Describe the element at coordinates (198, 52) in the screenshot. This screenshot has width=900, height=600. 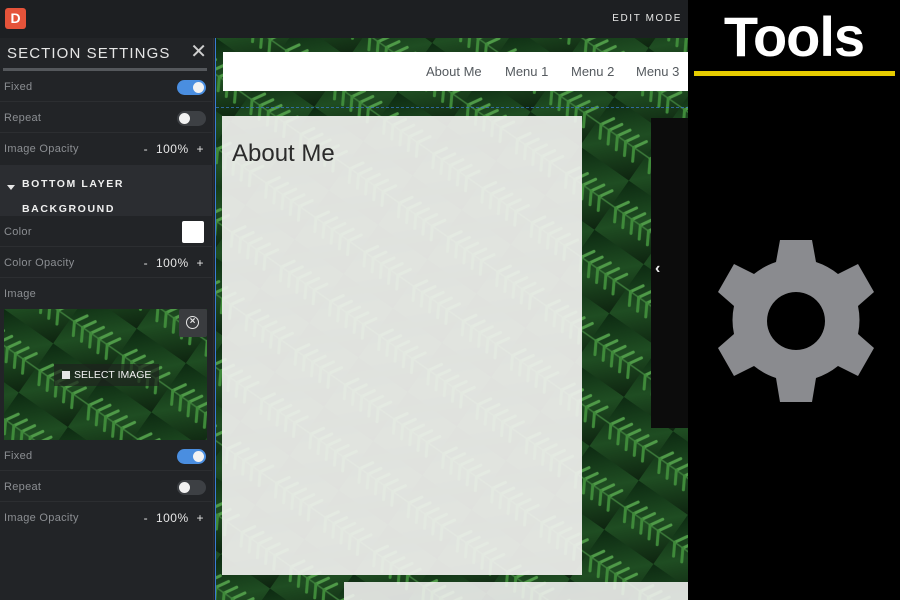
I see `close-icon: ✕` at that location.